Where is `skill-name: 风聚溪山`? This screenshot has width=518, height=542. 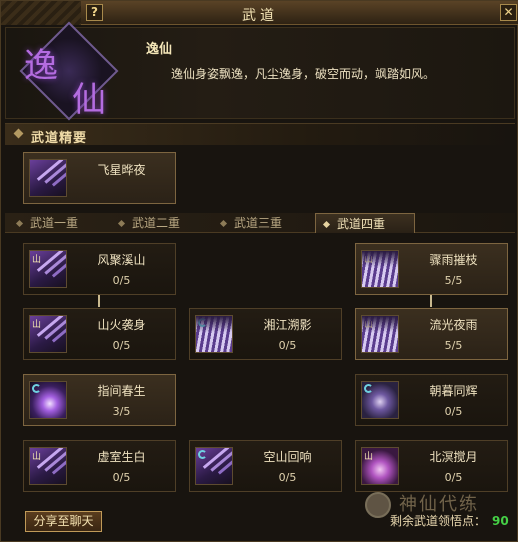 skill-name: 风聚溪山 is located at coordinates (121, 260).